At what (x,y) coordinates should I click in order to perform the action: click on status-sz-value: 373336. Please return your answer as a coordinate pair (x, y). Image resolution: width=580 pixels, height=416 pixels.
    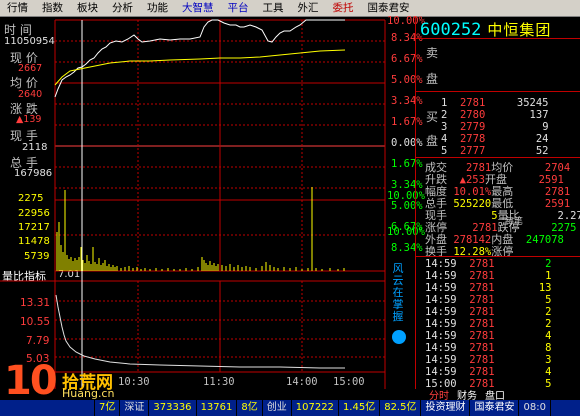
    Looking at the image, I should click on (173, 408).